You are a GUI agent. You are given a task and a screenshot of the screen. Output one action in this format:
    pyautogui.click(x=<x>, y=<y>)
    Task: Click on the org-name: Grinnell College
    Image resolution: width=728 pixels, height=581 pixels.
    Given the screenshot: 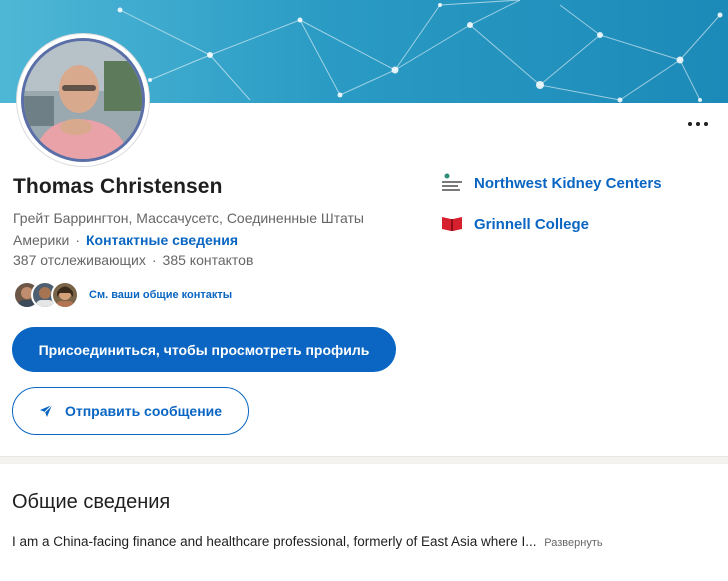 What is the action you would take?
    pyautogui.click(x=532, y=224)
    